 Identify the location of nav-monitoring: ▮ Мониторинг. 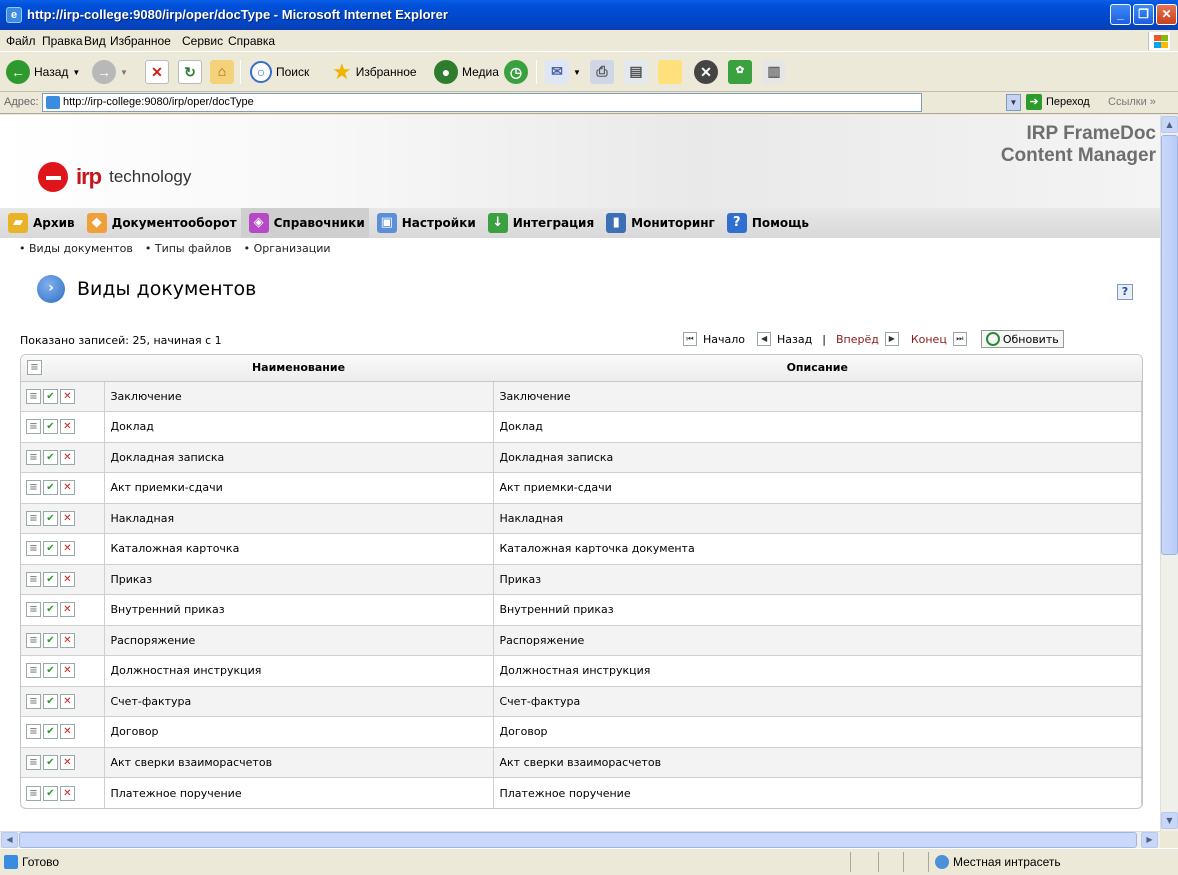
(658, 223).